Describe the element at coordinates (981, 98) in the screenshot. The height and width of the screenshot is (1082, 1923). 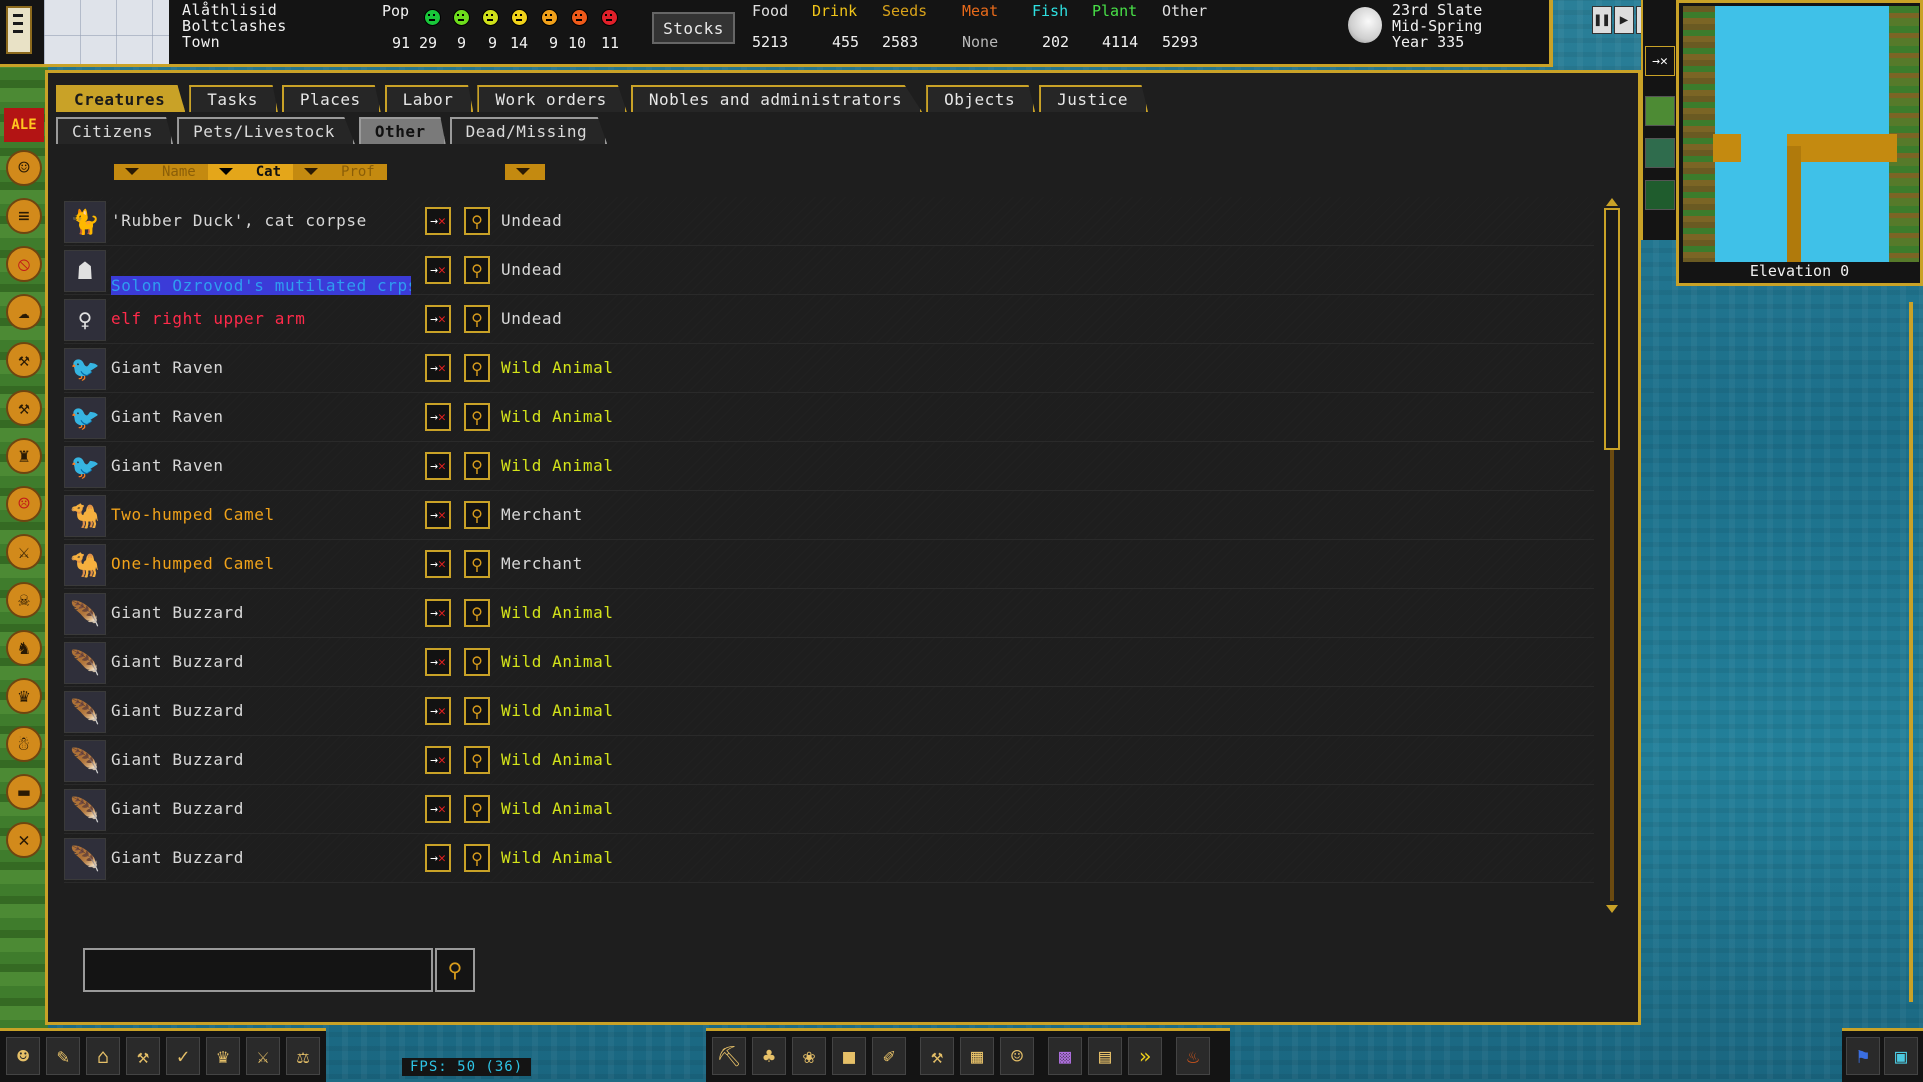
I see `tab-objects: Objects` at that location.